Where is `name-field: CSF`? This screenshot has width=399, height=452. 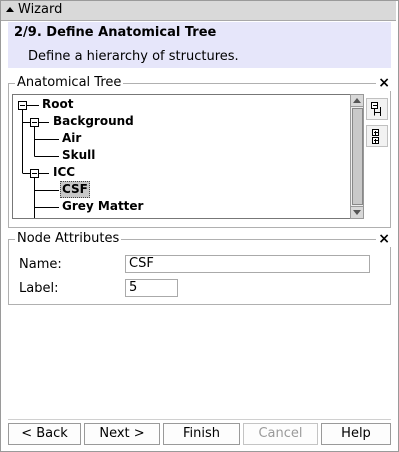
name-field: CSF is located at coordinates (247, 264).